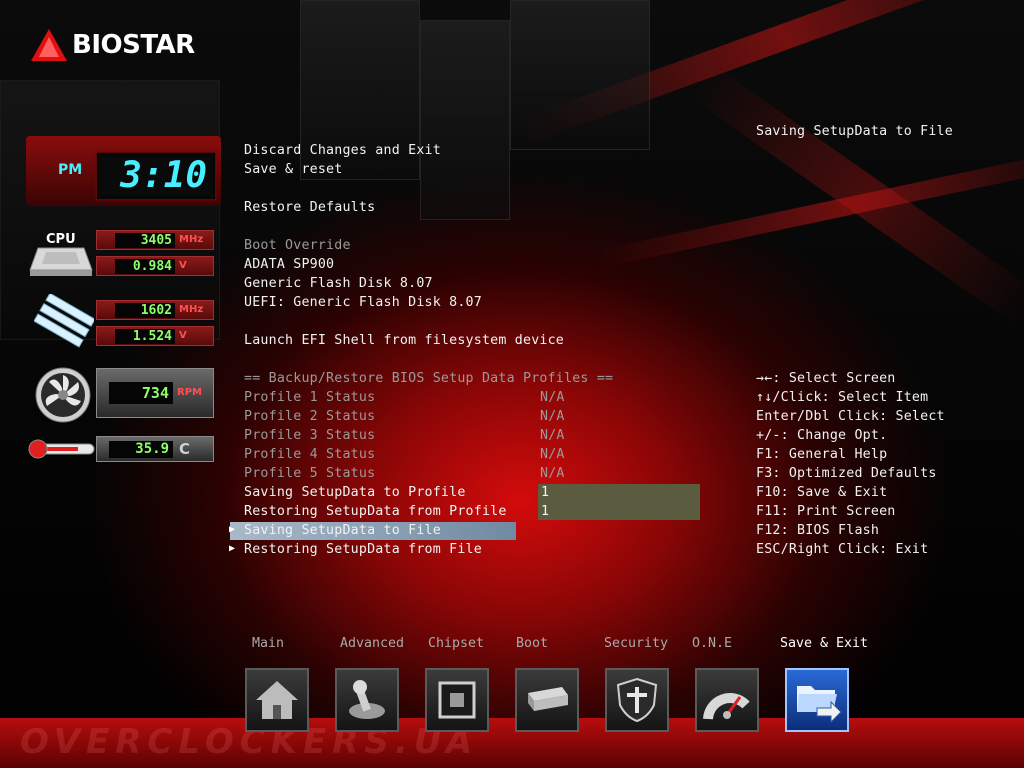  I want to click on key-help-item: ↑↓/Click: Select Item, so click(842, 397).